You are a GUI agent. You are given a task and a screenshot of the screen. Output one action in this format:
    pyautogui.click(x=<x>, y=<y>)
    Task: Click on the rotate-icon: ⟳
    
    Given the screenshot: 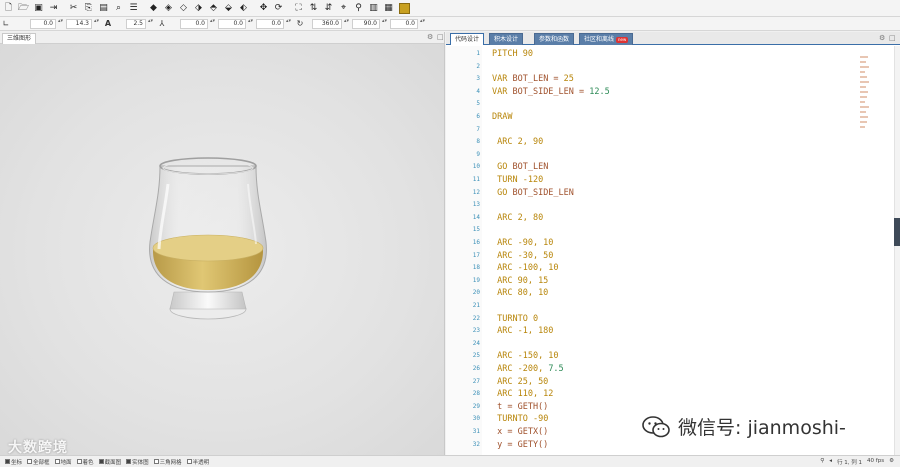 What is the action you would take?
    pyautogui.click(x=278, y=8)
    